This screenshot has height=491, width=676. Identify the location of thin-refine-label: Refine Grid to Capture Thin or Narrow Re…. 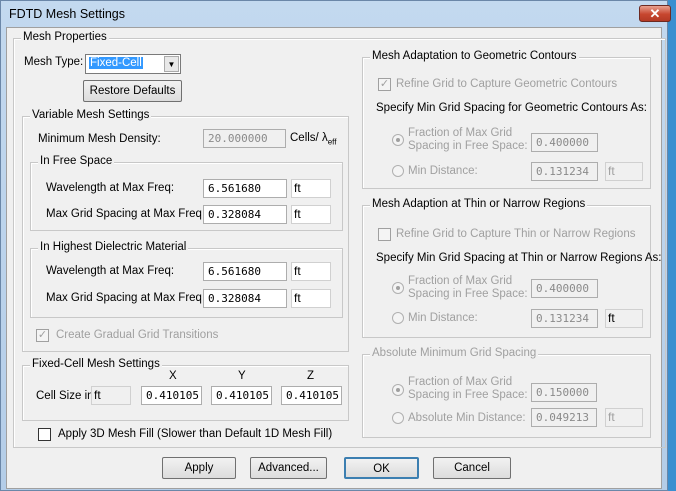
(516, 234).